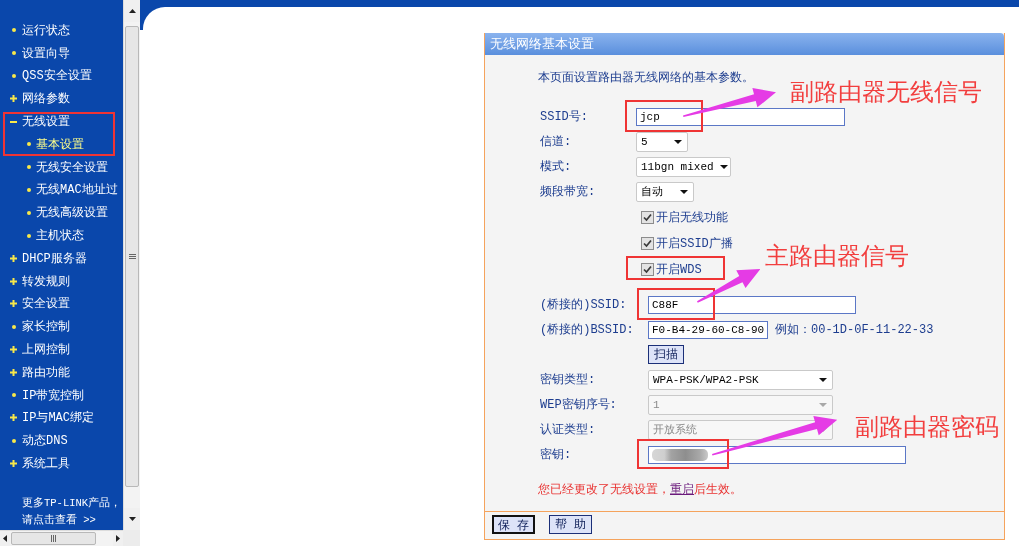 The image size is (1019, 546). I want to click on field-label: 认证类型:, so click(568, 430).